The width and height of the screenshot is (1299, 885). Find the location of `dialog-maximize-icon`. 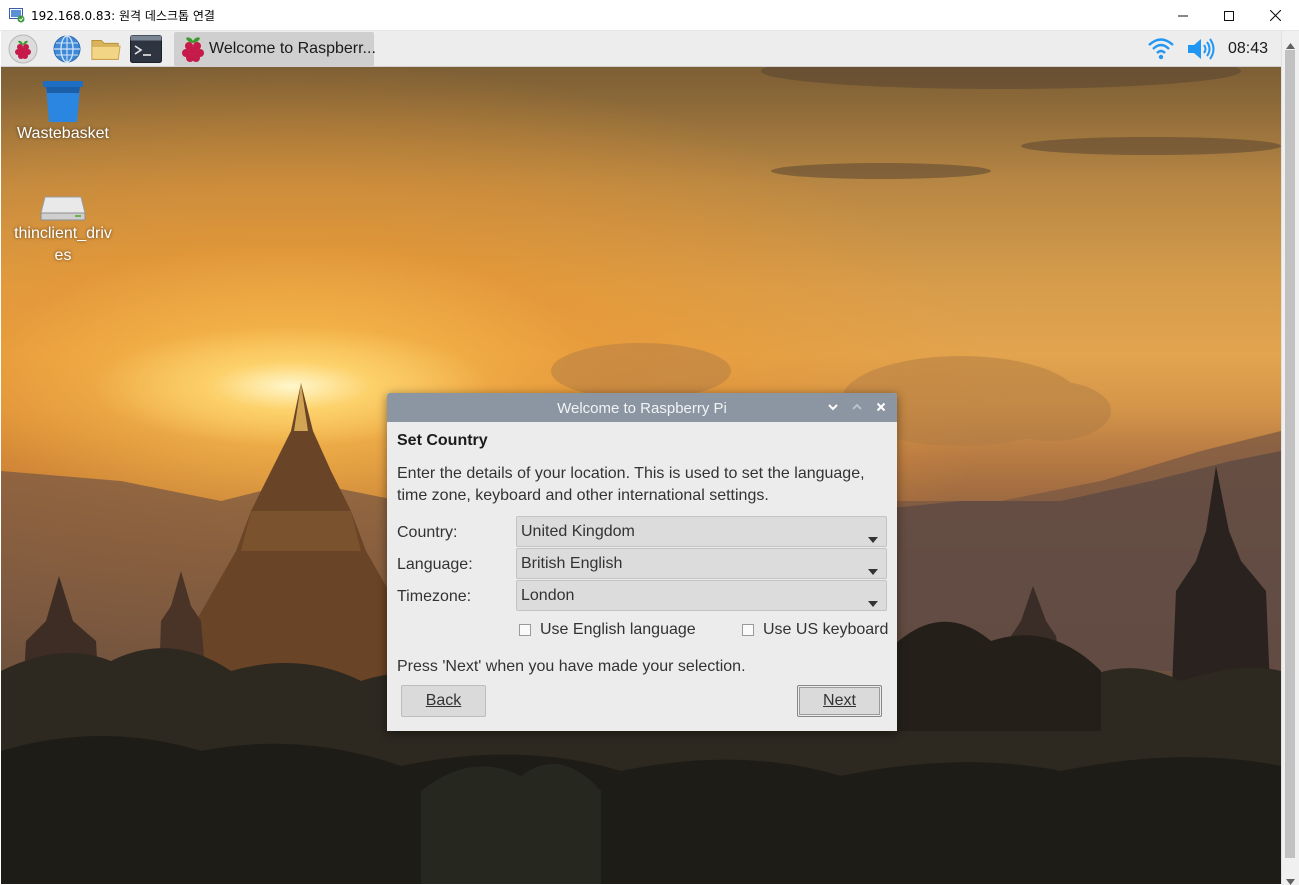

dialog-maximize-icon is located at coordinates (857, 407).